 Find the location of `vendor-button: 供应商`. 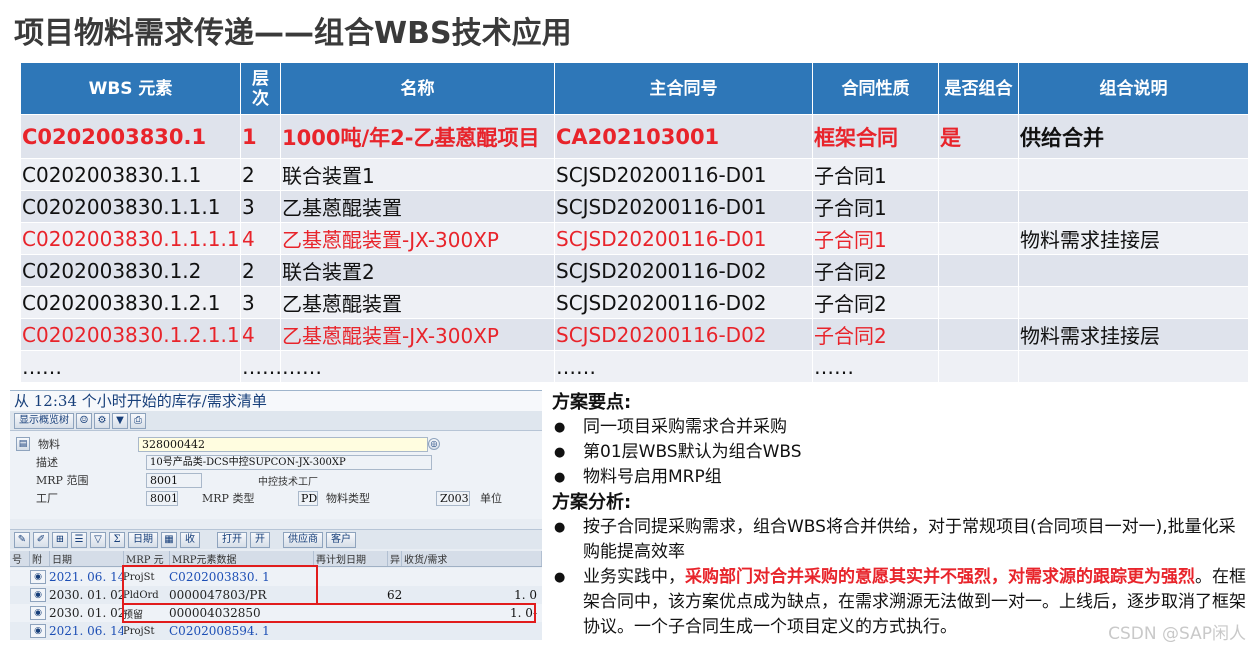

vendor-button: 供应商 is located at coordinates (303, 539).